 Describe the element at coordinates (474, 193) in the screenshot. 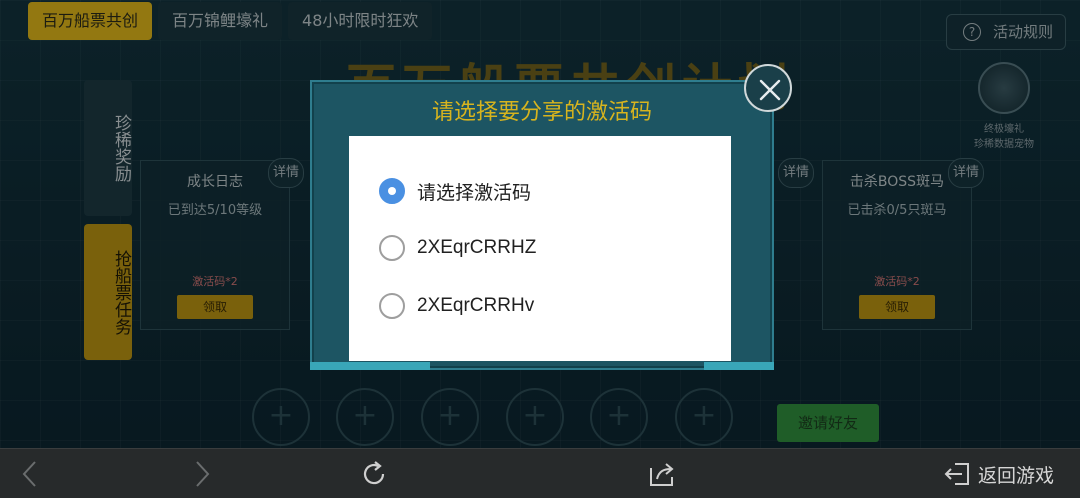

I see `option-label: 请选择激活码` at that location.